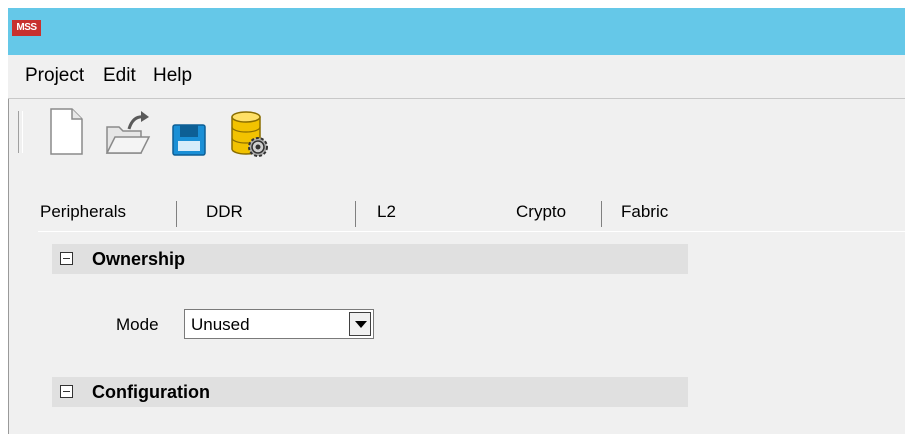 The width and height of the screenshot is (905, 434). I want to click on title-bar: MSS, so click(456, 31).